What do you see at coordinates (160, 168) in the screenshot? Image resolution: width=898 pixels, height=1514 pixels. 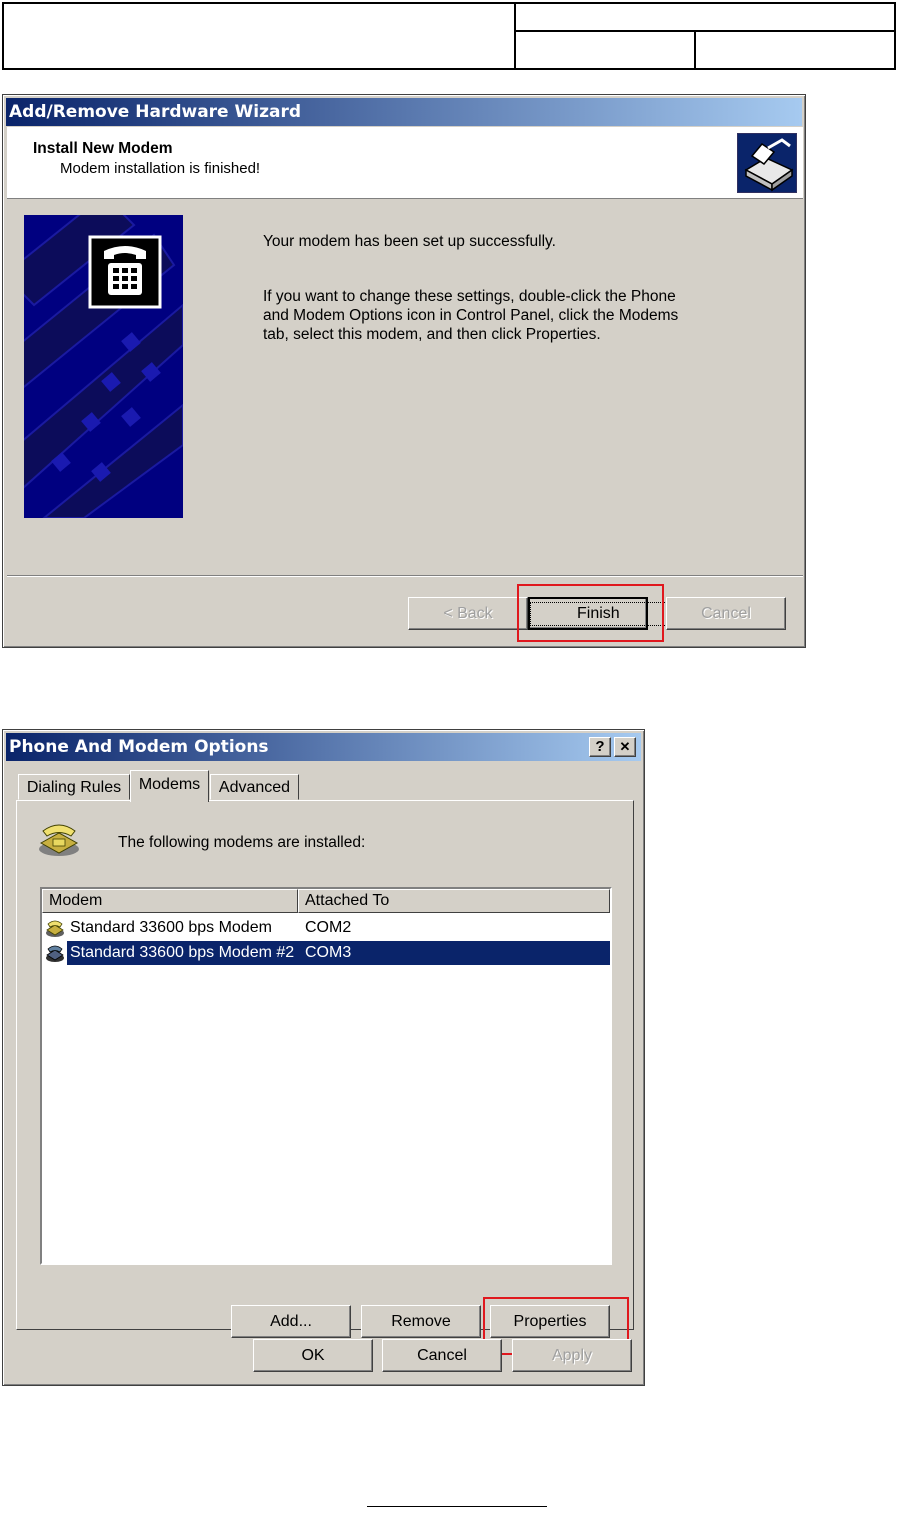 I see `wizard-subheading: Modem installation is finished!` at bounding box center [160, 168].